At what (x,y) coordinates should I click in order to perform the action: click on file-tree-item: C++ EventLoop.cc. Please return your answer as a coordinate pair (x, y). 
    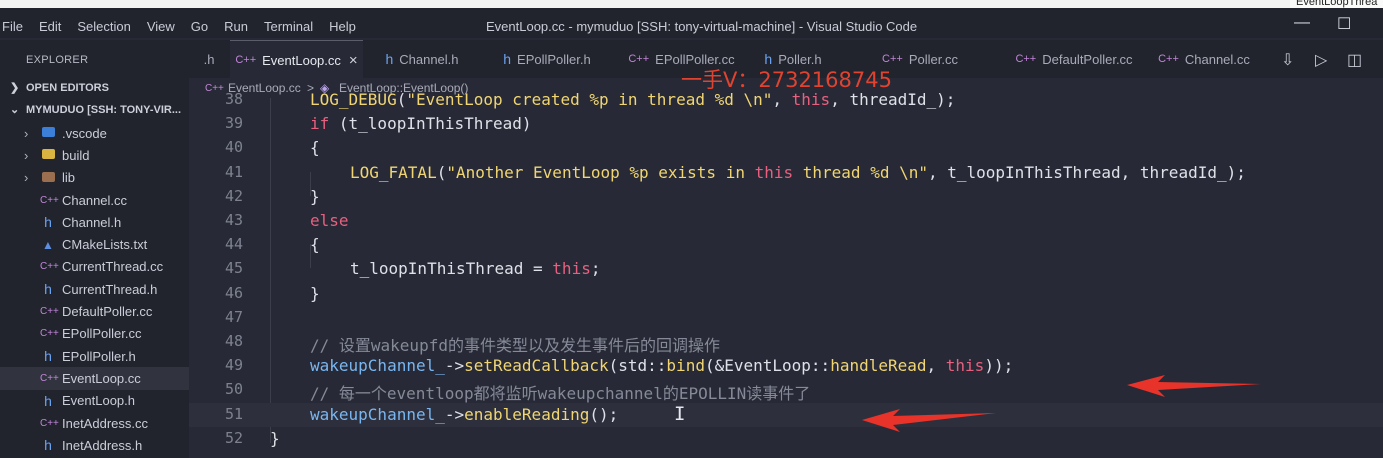
    Looking at the image, I should click on (94, 378).